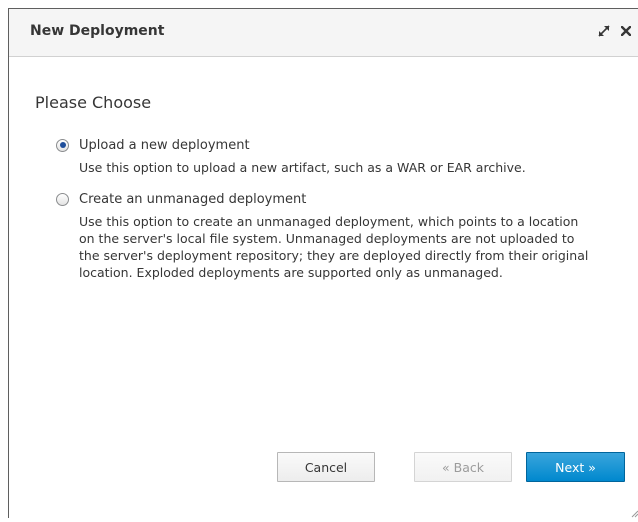 The height and width of the screenshot is (522, 638). I want to click on dialog-title-bar: New Deployment, so click(323, 33).